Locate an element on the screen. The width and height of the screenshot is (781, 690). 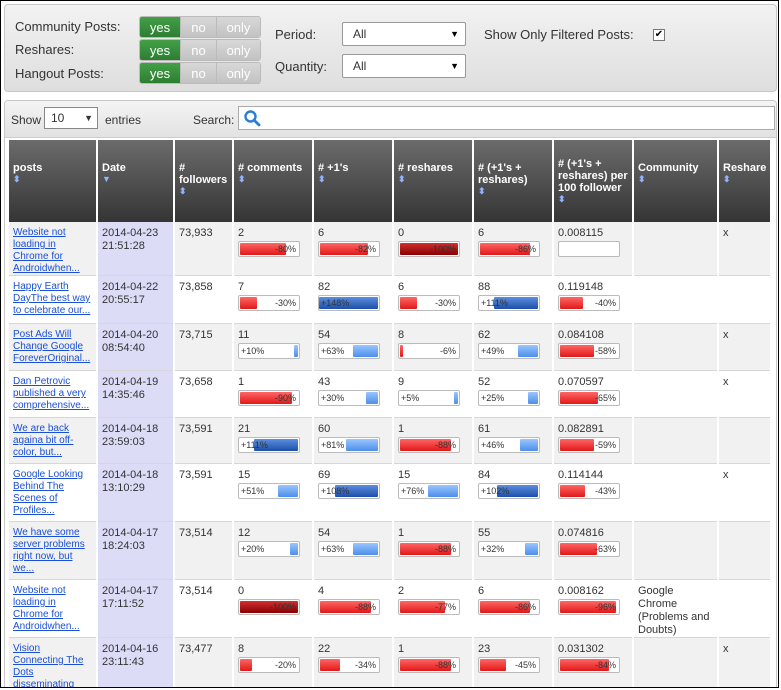
column-header-label: Date is located at coordinates (114, 168).